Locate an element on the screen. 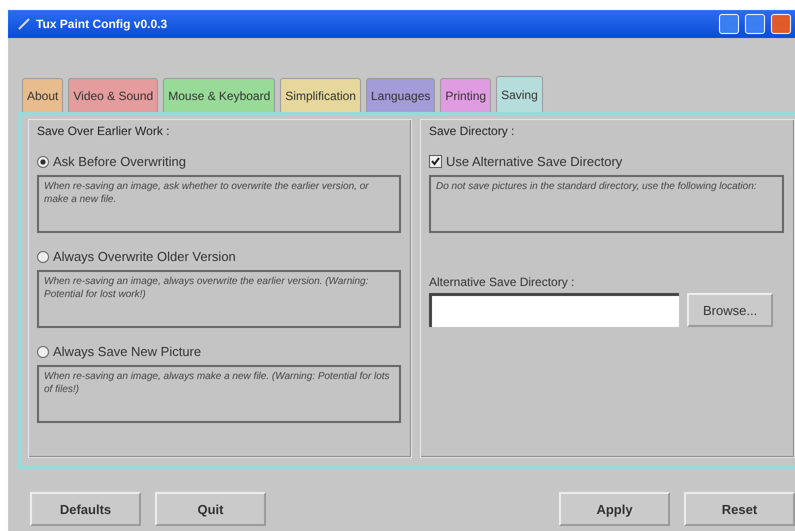 The image size is (795, 531). window-title: Tux Paint Config v0.0.3 is located at coordinates (102, 24).